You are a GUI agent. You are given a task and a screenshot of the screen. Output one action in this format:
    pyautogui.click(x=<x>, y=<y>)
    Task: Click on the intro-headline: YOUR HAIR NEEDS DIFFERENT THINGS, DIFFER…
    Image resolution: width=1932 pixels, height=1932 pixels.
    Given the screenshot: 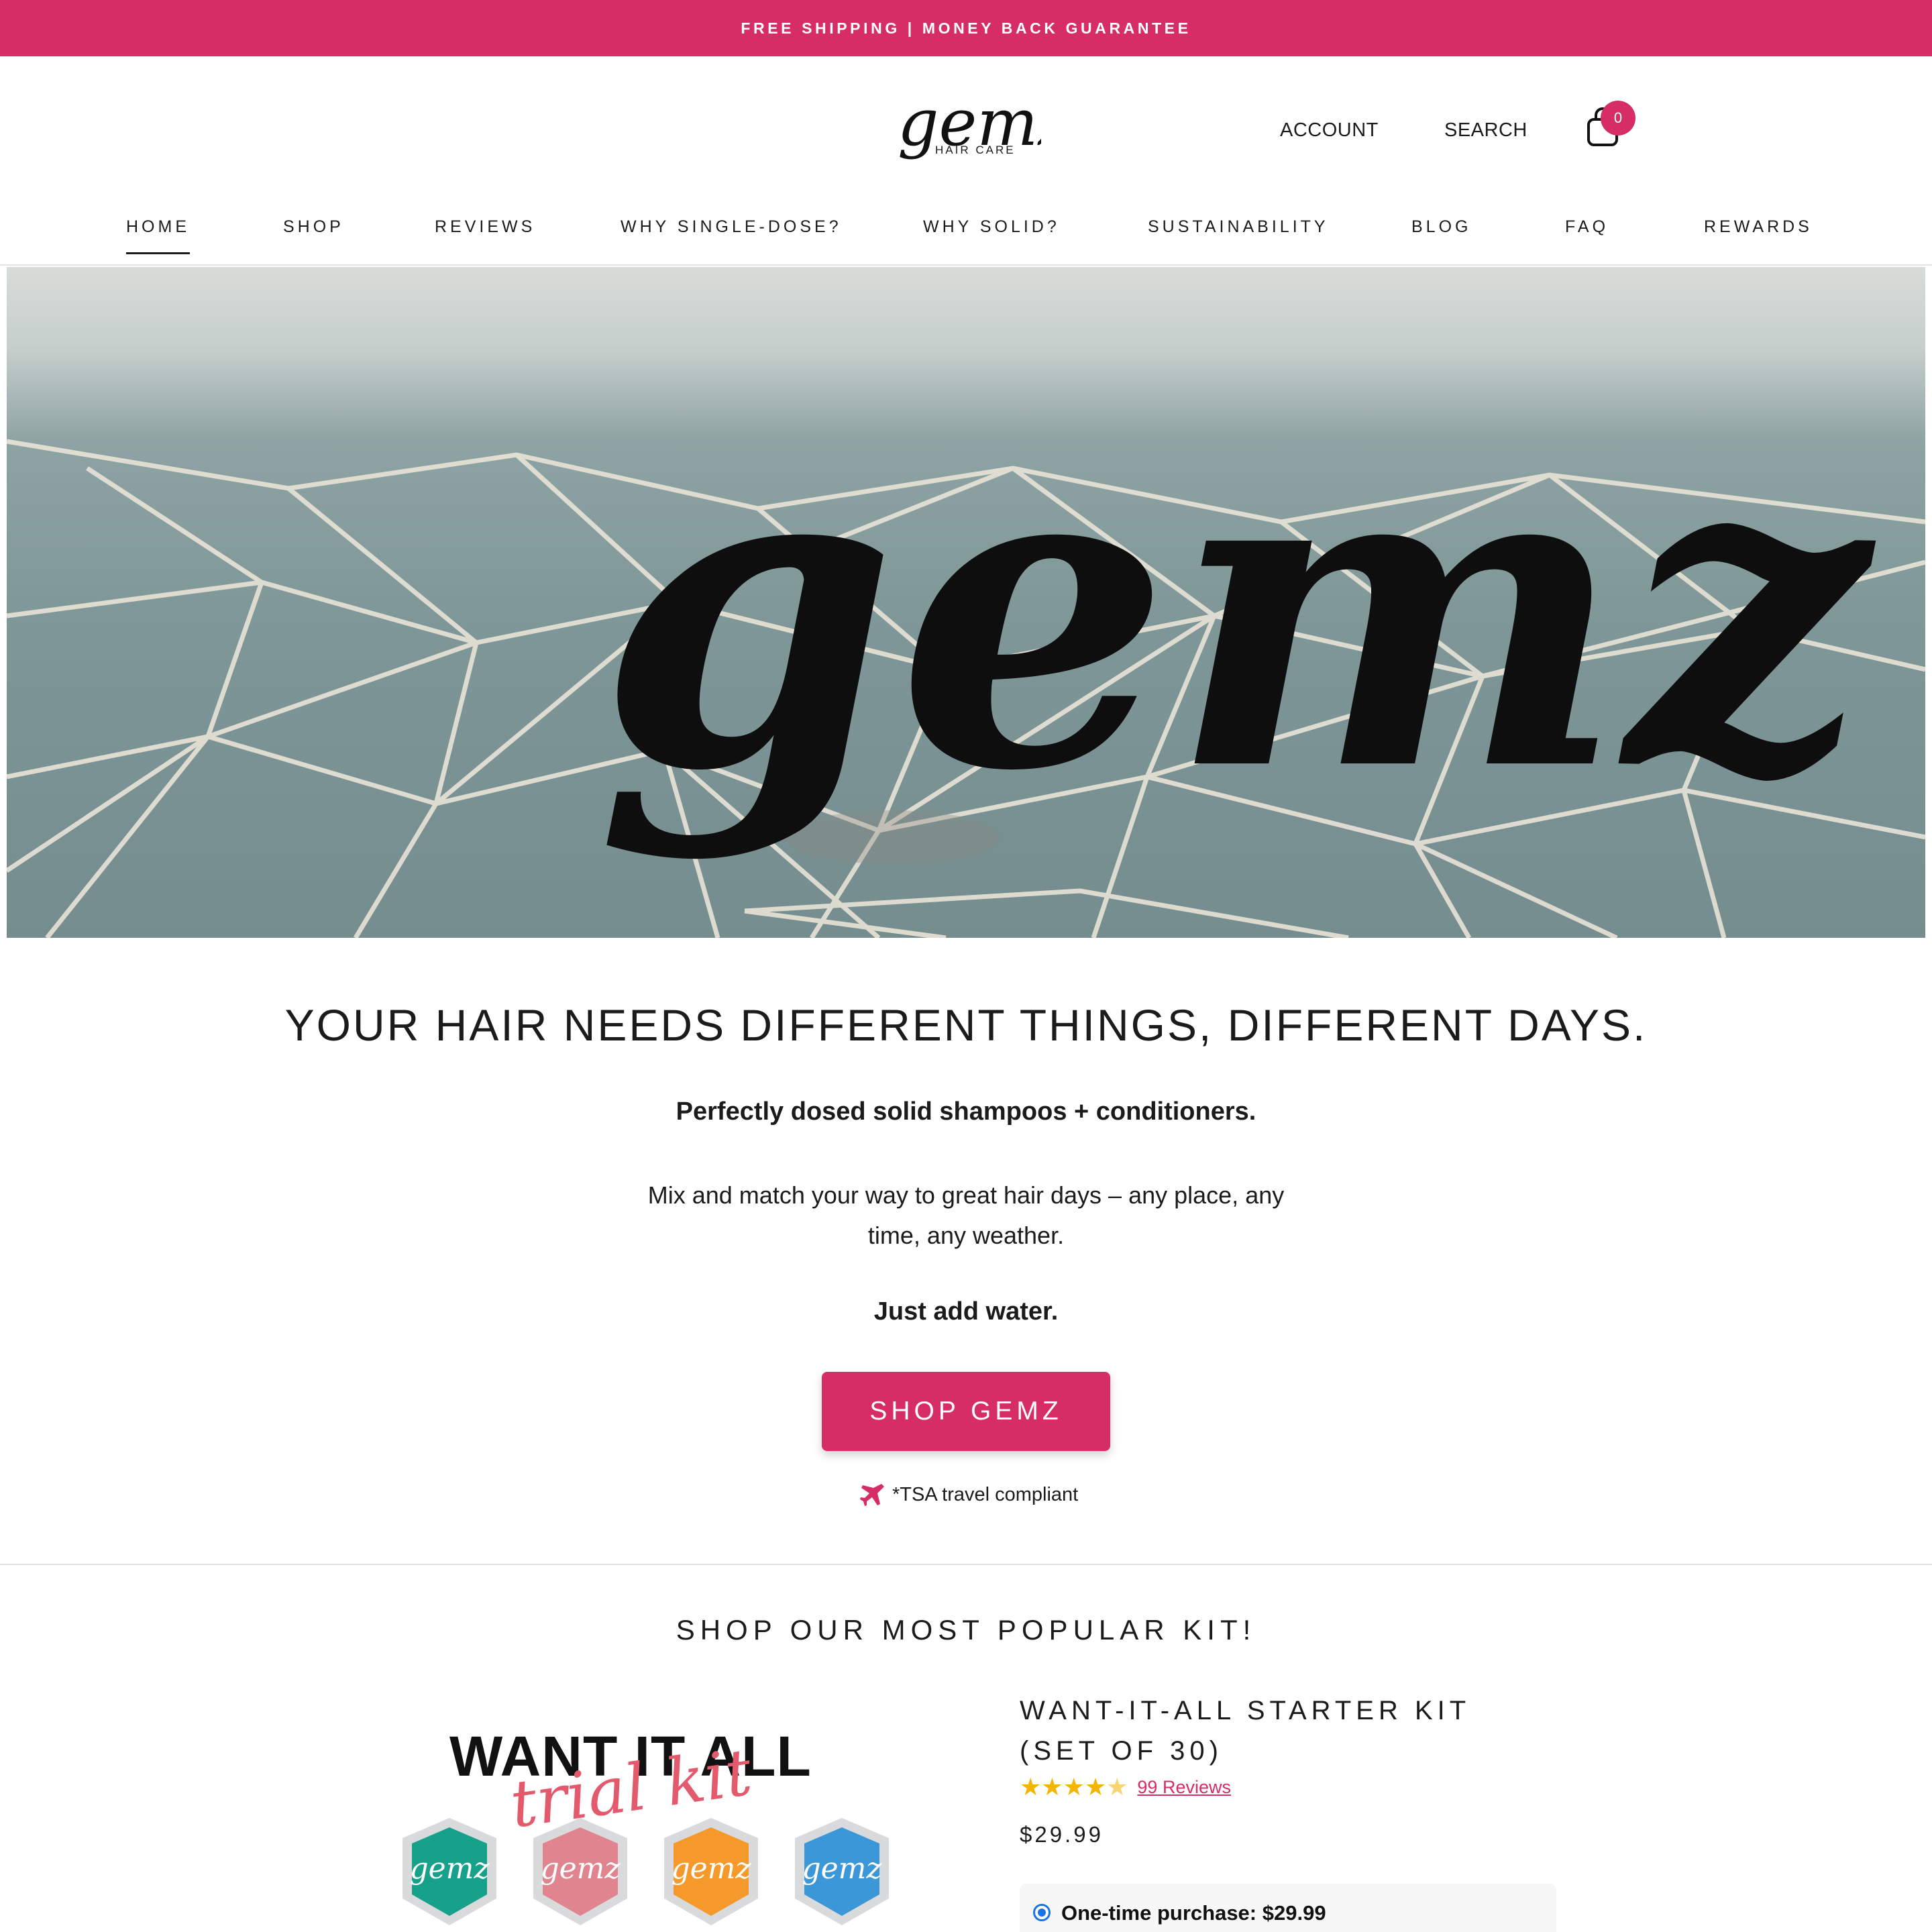 What is the action you would take?
    pyautogui.click(x=966, y=1025)
    